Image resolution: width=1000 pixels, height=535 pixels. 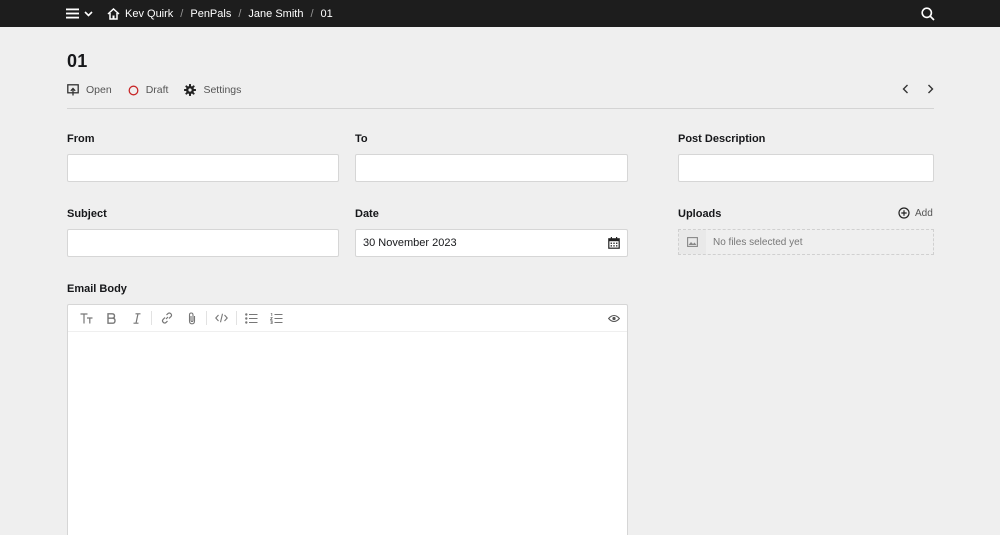 I want to click on code-icon, so click(x=221, y=318).